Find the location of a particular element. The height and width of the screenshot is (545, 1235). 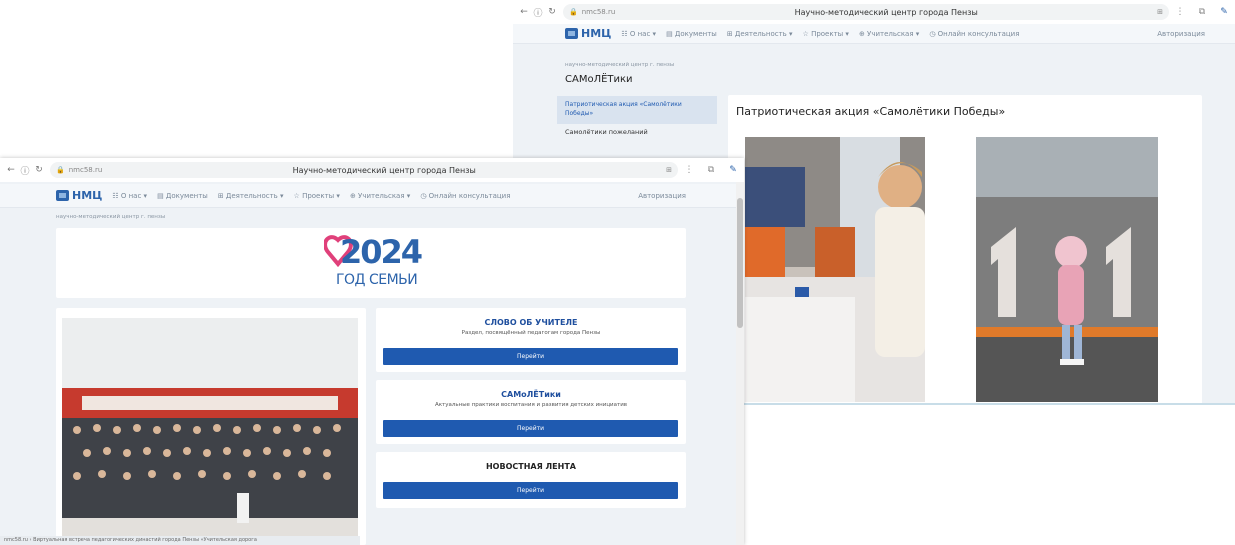

photo-boy-crafting is located at coordinates (835, 269).